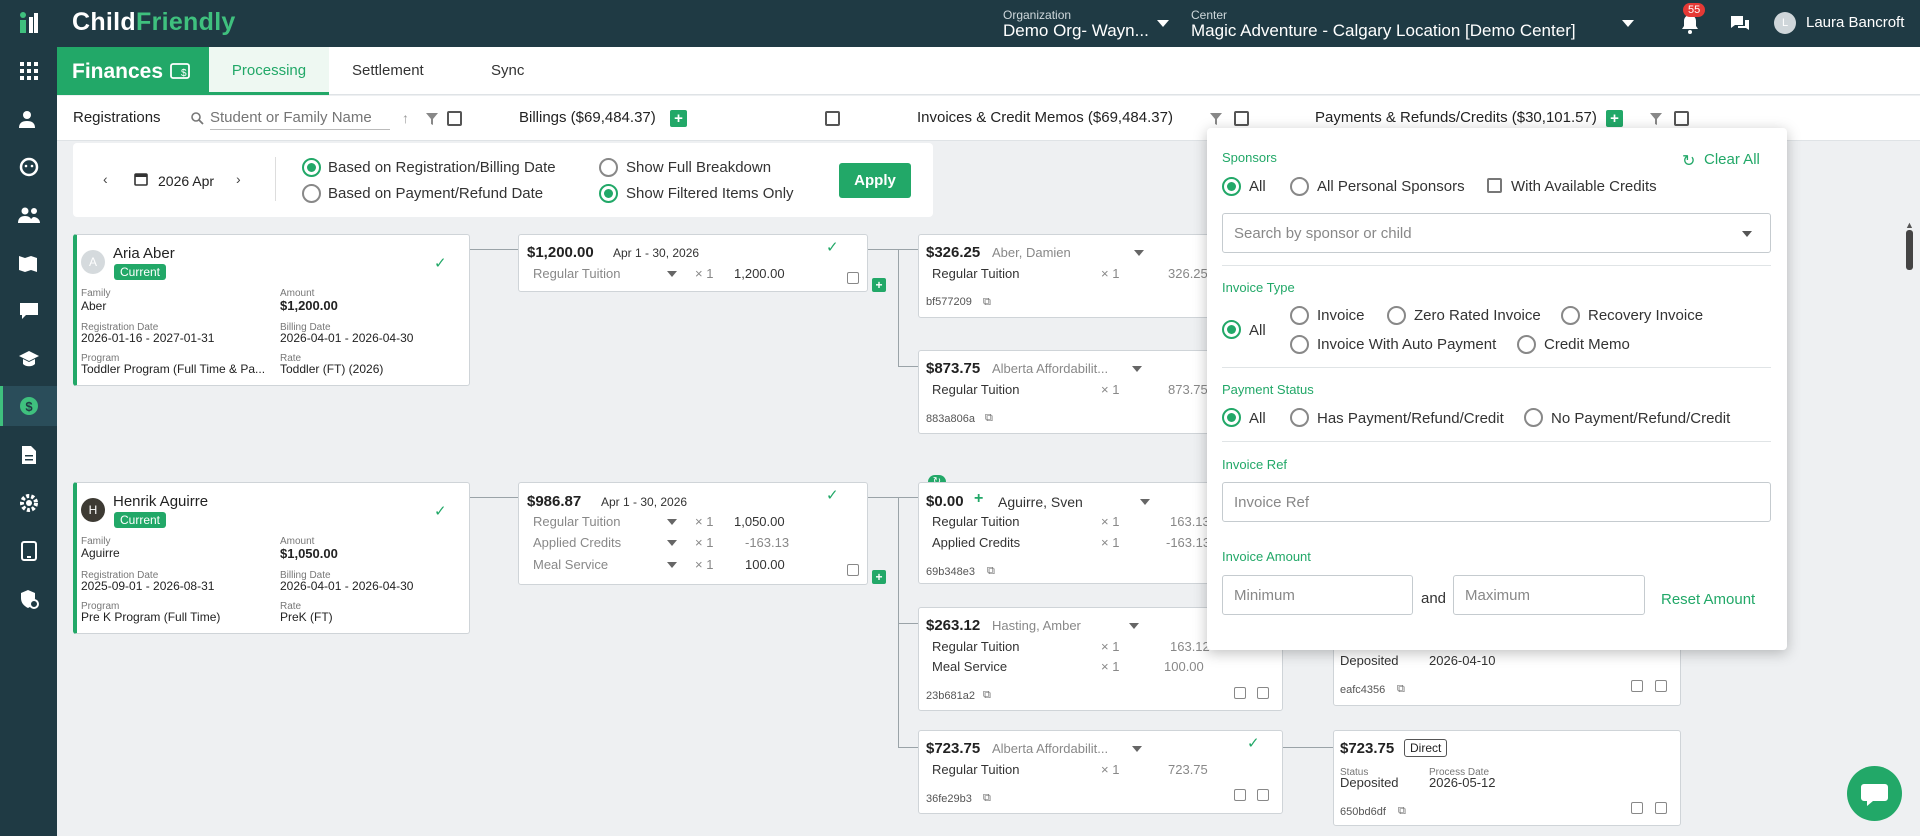 Image resolution: width=1920 pixels, height=836 pixels. What do you see at coordinates (388, 70) in the screenshot?
I see `tab-settlement: Settlement` at bounding box center [388, 70].